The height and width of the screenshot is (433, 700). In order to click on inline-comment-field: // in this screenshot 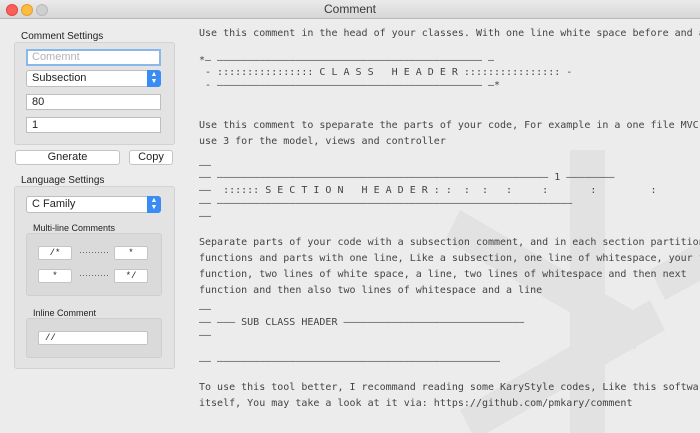, I will do `click(93, 338)`.